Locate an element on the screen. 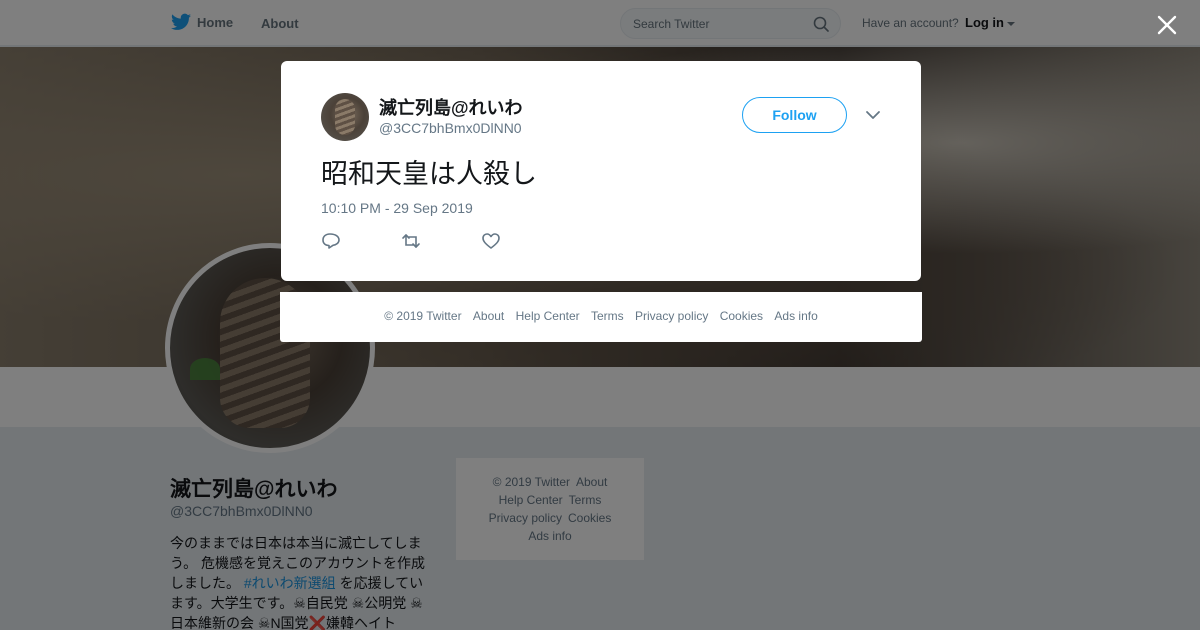  footer-cookies-link: Cookies is located at coordinates (741, 316).